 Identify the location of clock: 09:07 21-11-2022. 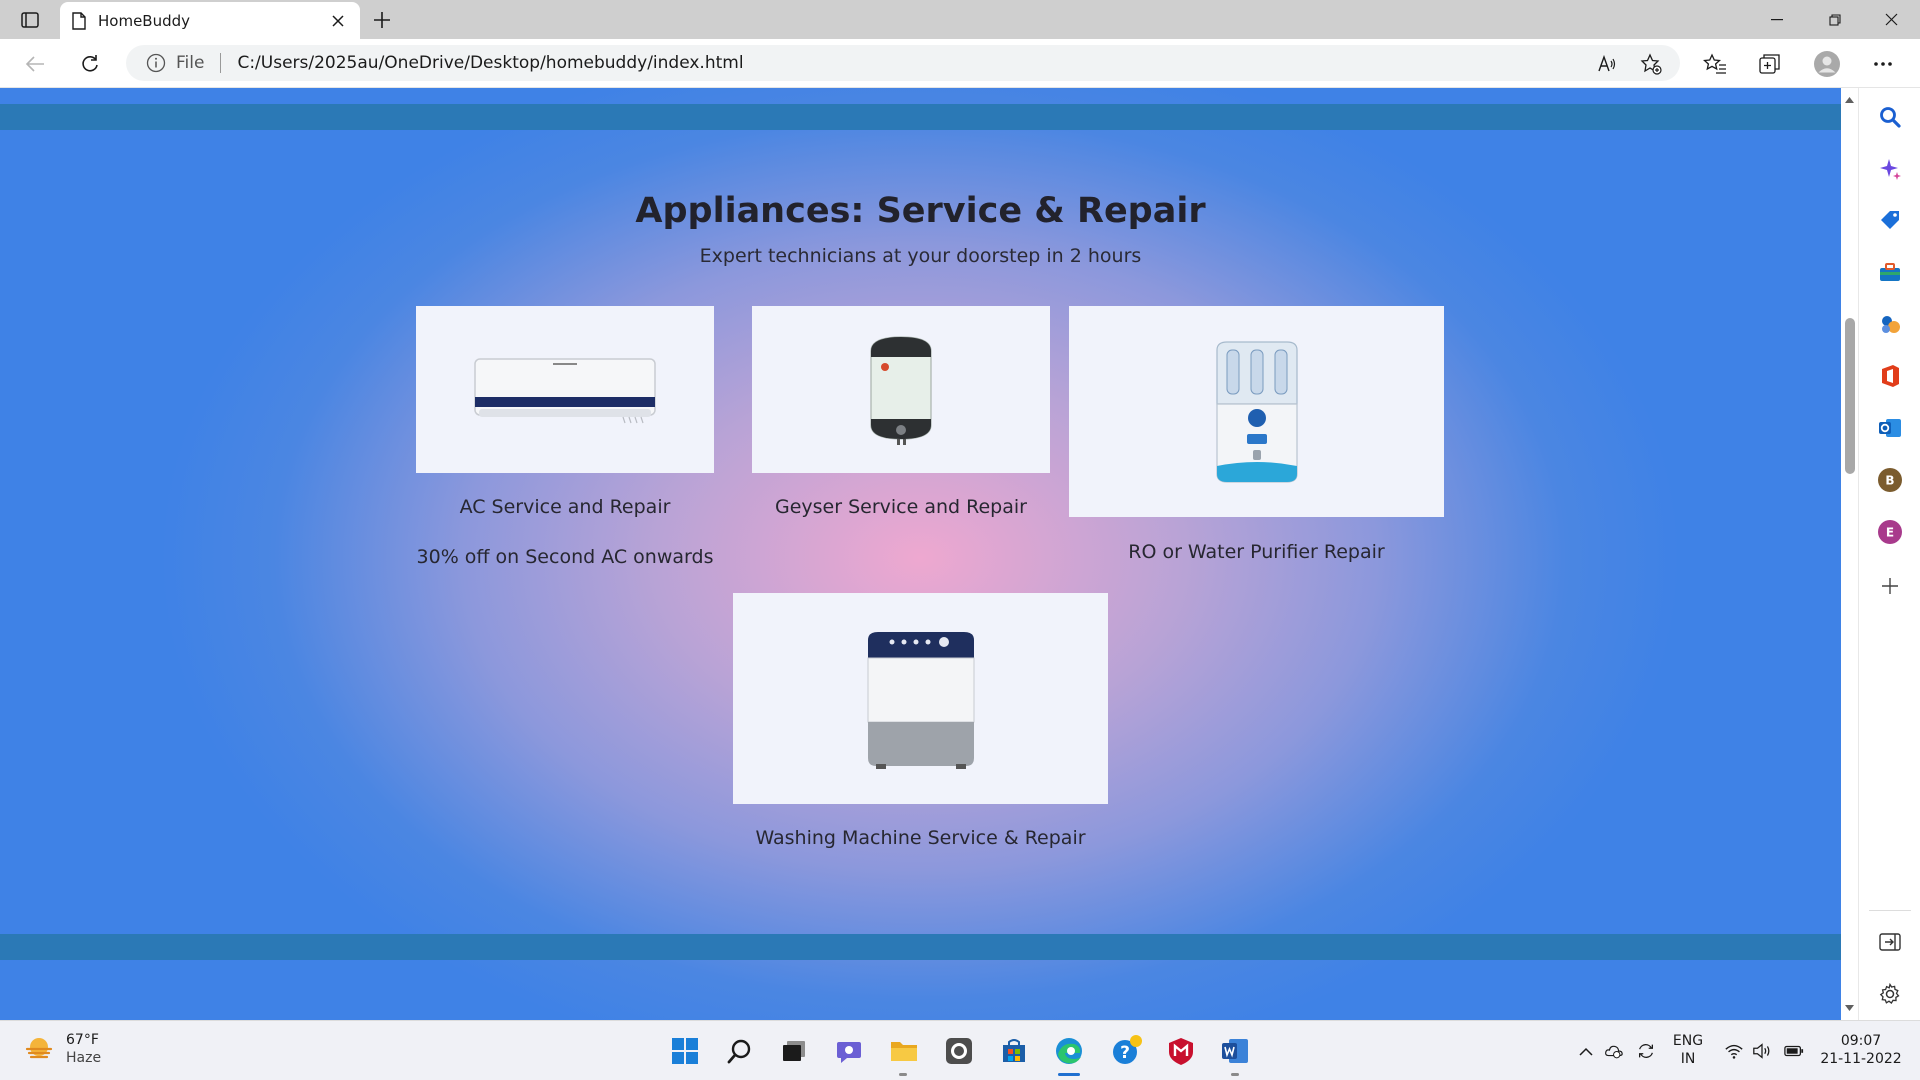
(1861, 1050).